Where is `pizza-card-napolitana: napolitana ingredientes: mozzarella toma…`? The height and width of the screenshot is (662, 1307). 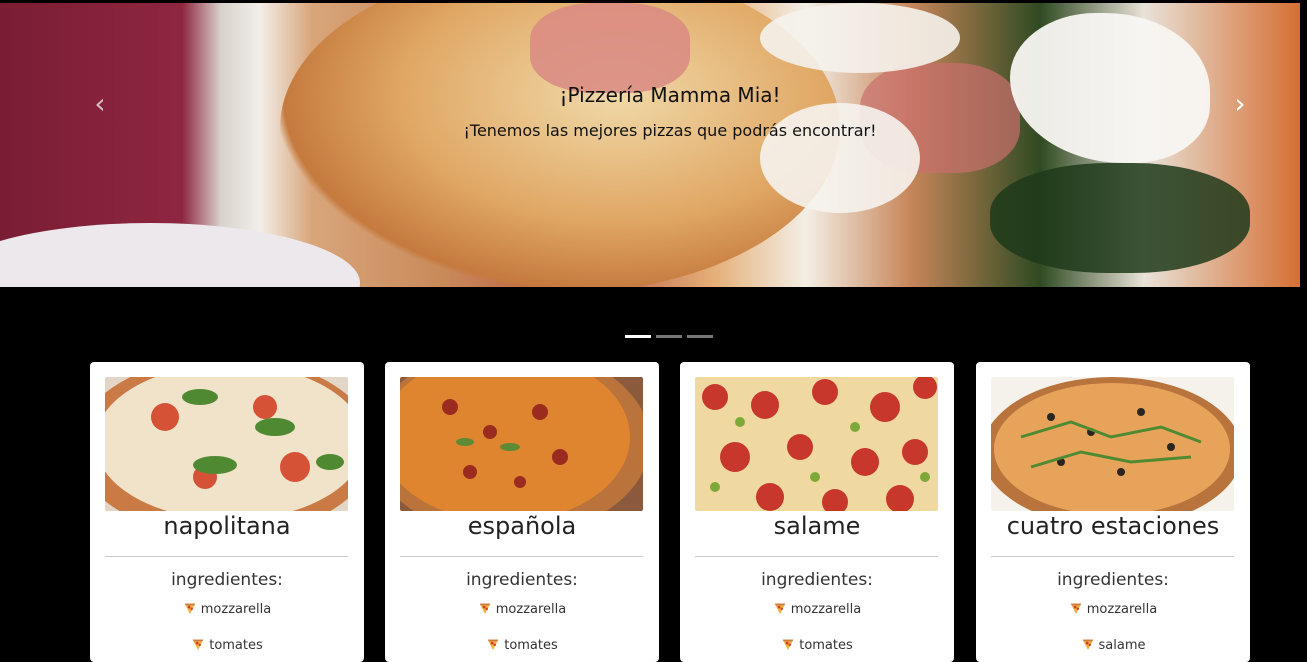 pizza-card-napolitana: napolitana ingredientes: mozzarella toma… is located at coordinates (227, 512).